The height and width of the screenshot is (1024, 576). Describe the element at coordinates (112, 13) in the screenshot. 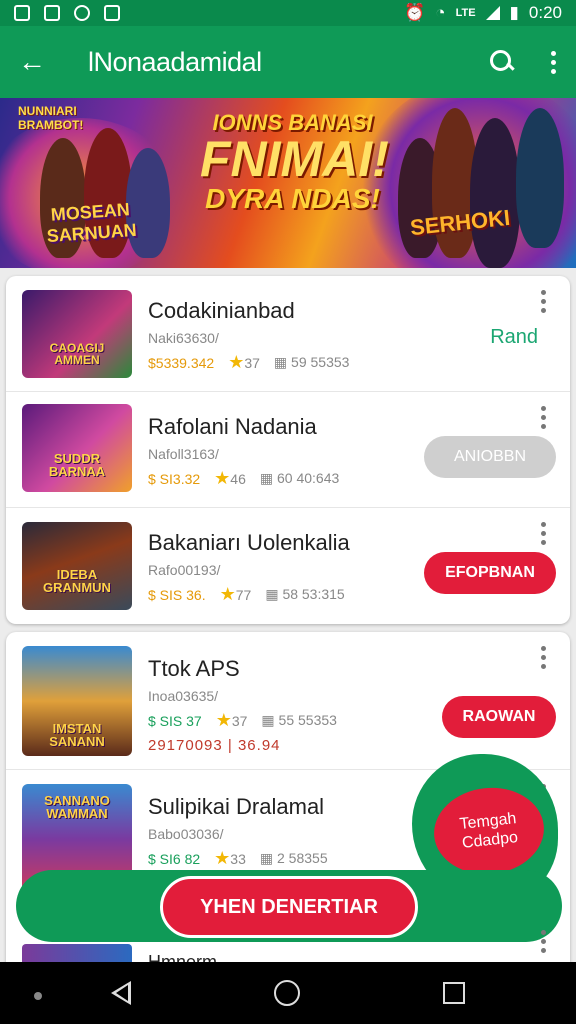

I see `shield-icon` at that location.